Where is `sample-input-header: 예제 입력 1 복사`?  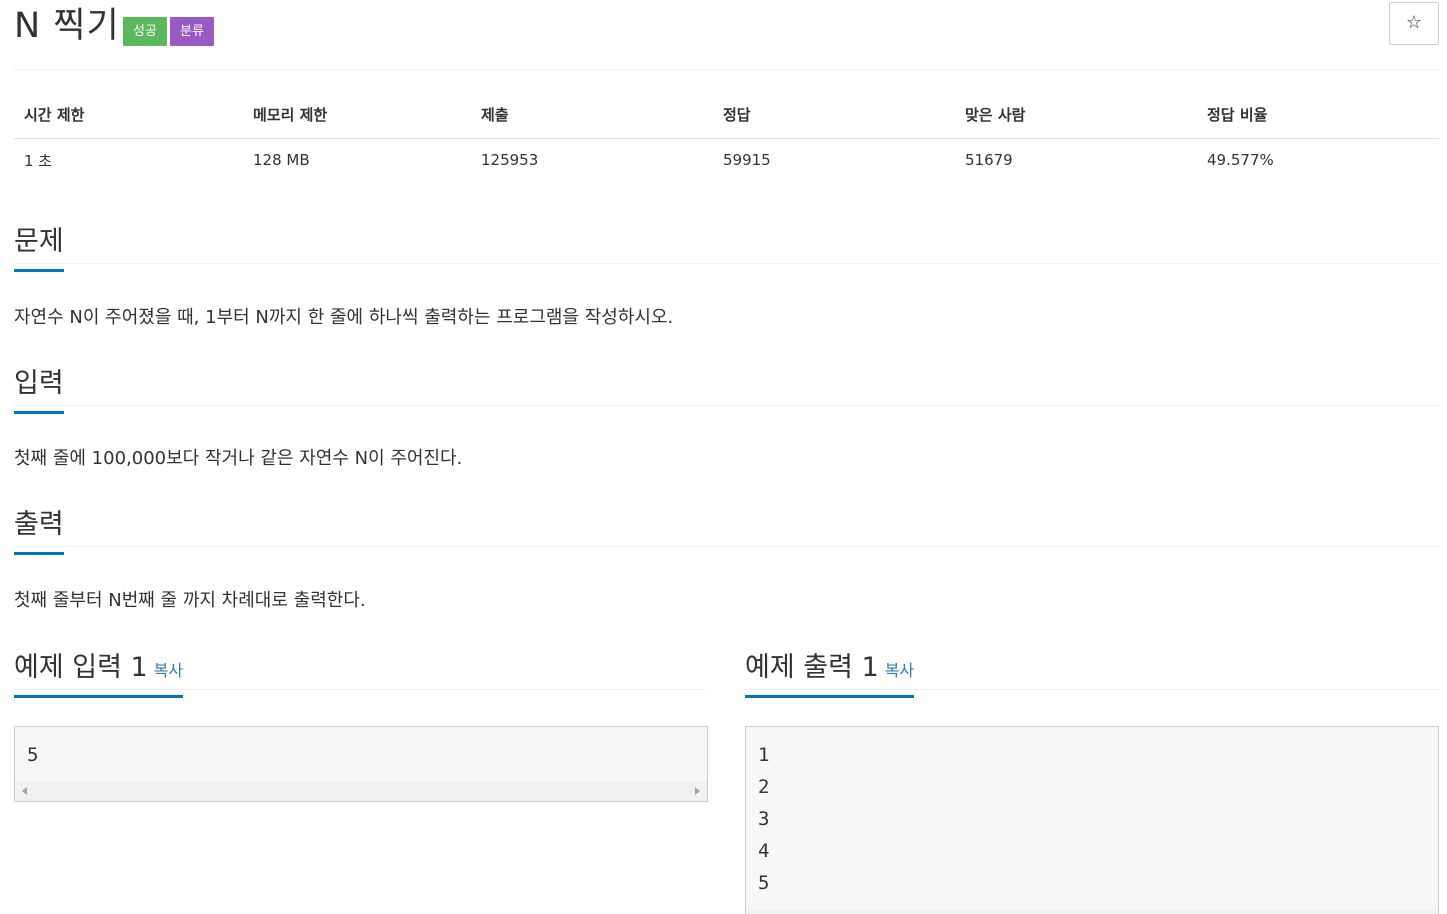 sample-input-header: 예제 입력 1 복사 is located at coordinates (361, 672).